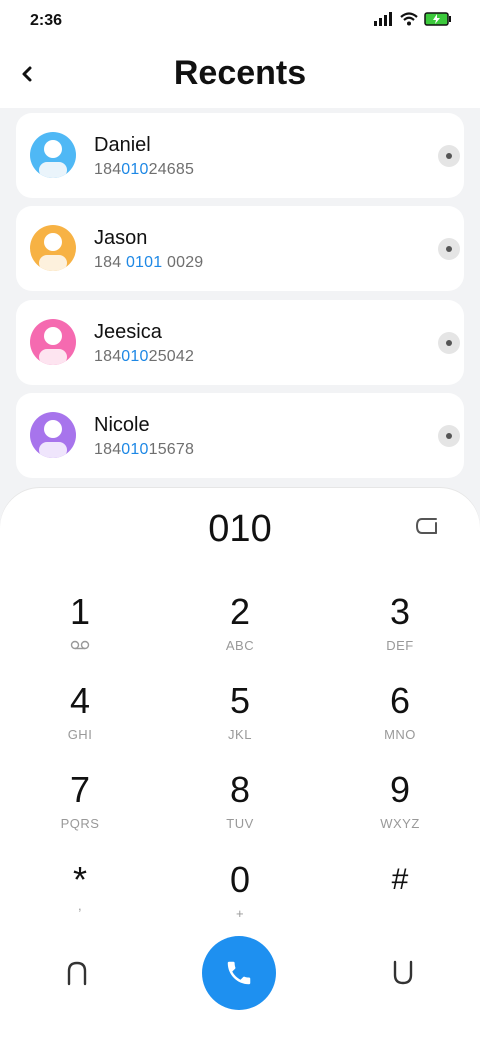  I want to click on key-letters: ,, so click(80, 905).